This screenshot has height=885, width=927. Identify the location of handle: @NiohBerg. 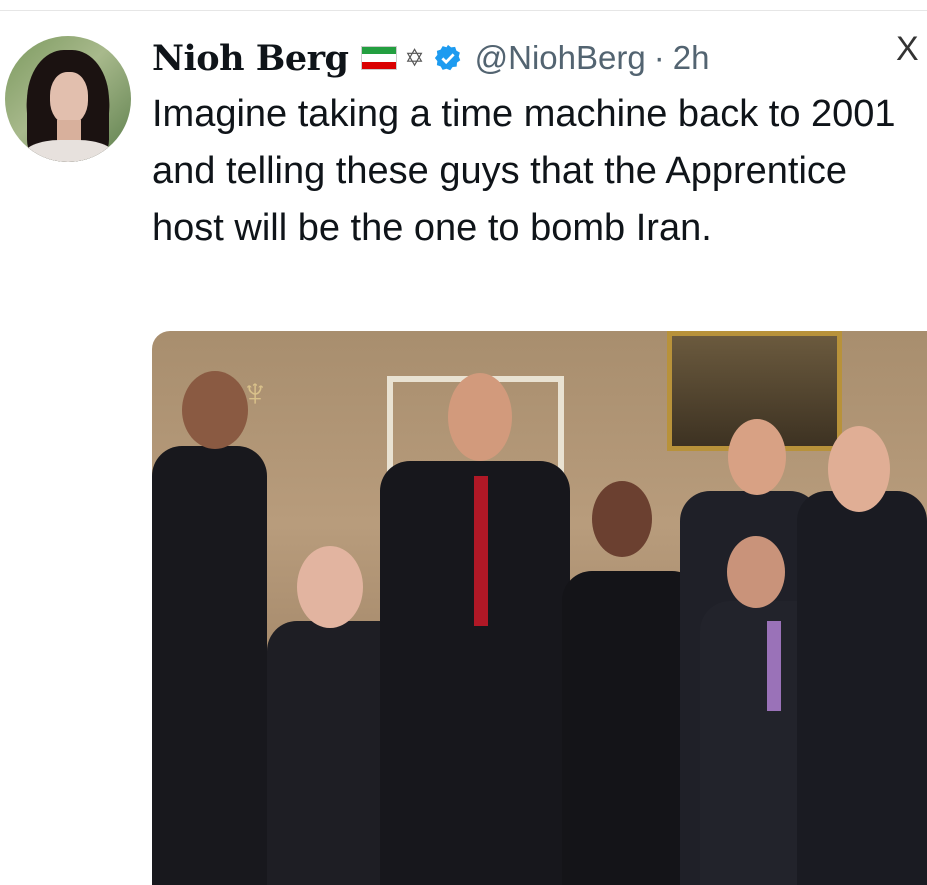
(560, 58).